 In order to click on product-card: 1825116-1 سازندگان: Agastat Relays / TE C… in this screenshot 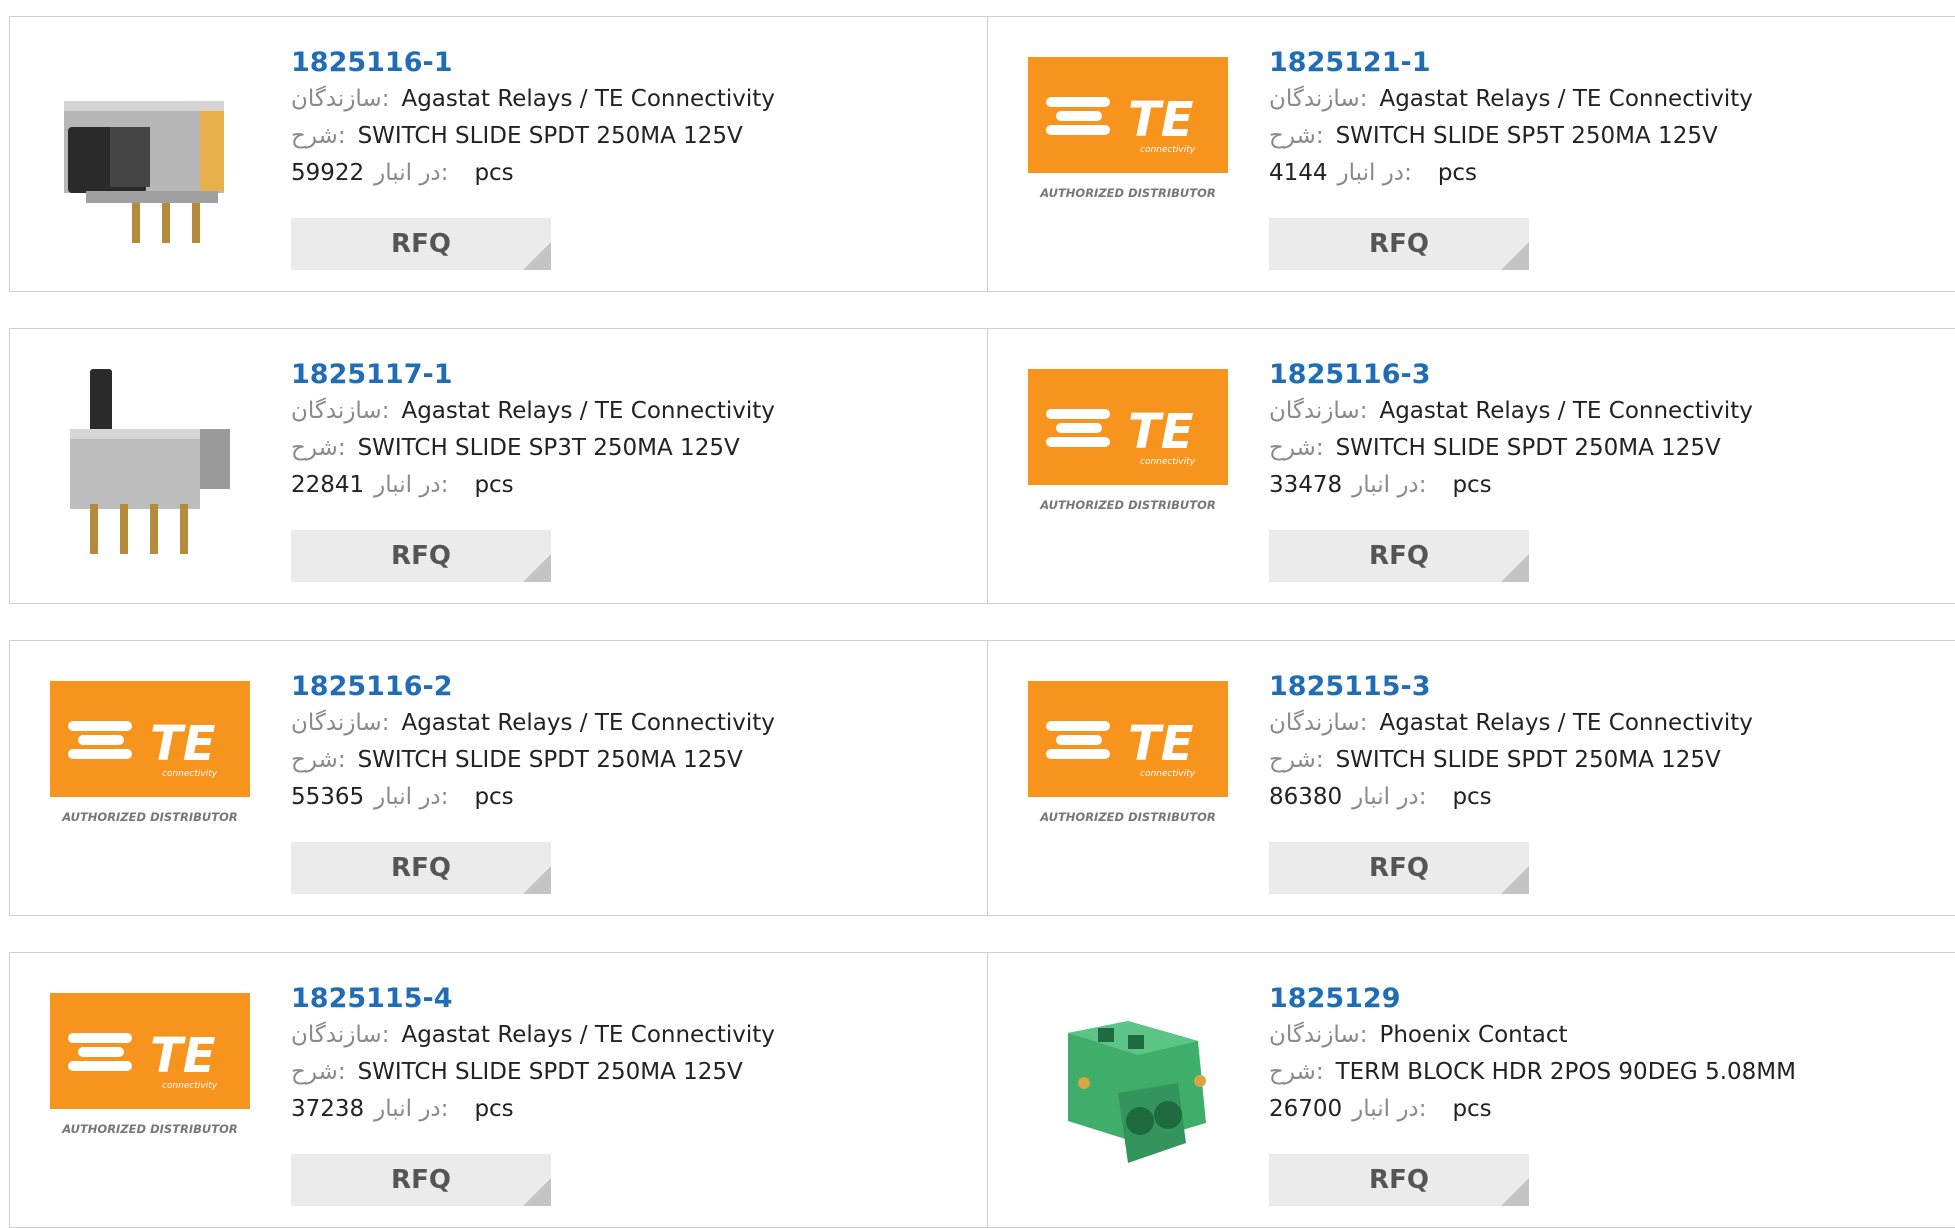, I will do `click(498, 154)`.